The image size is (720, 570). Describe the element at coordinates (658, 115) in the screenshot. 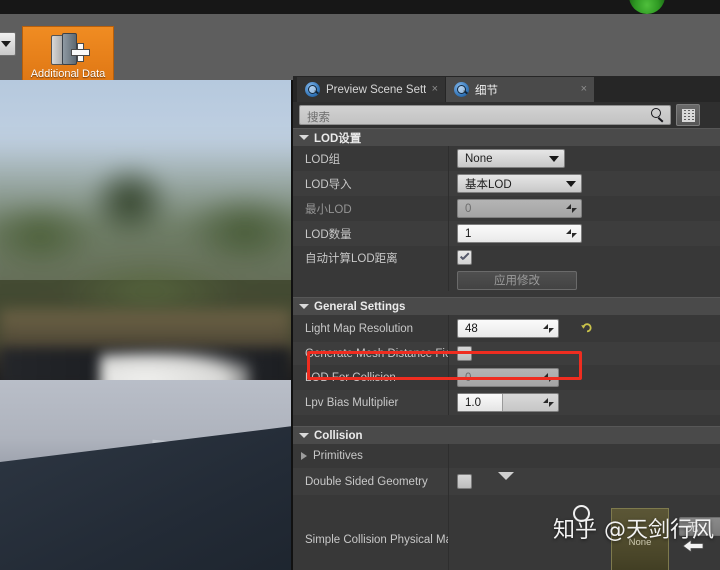

I see `search-icon` at that location.